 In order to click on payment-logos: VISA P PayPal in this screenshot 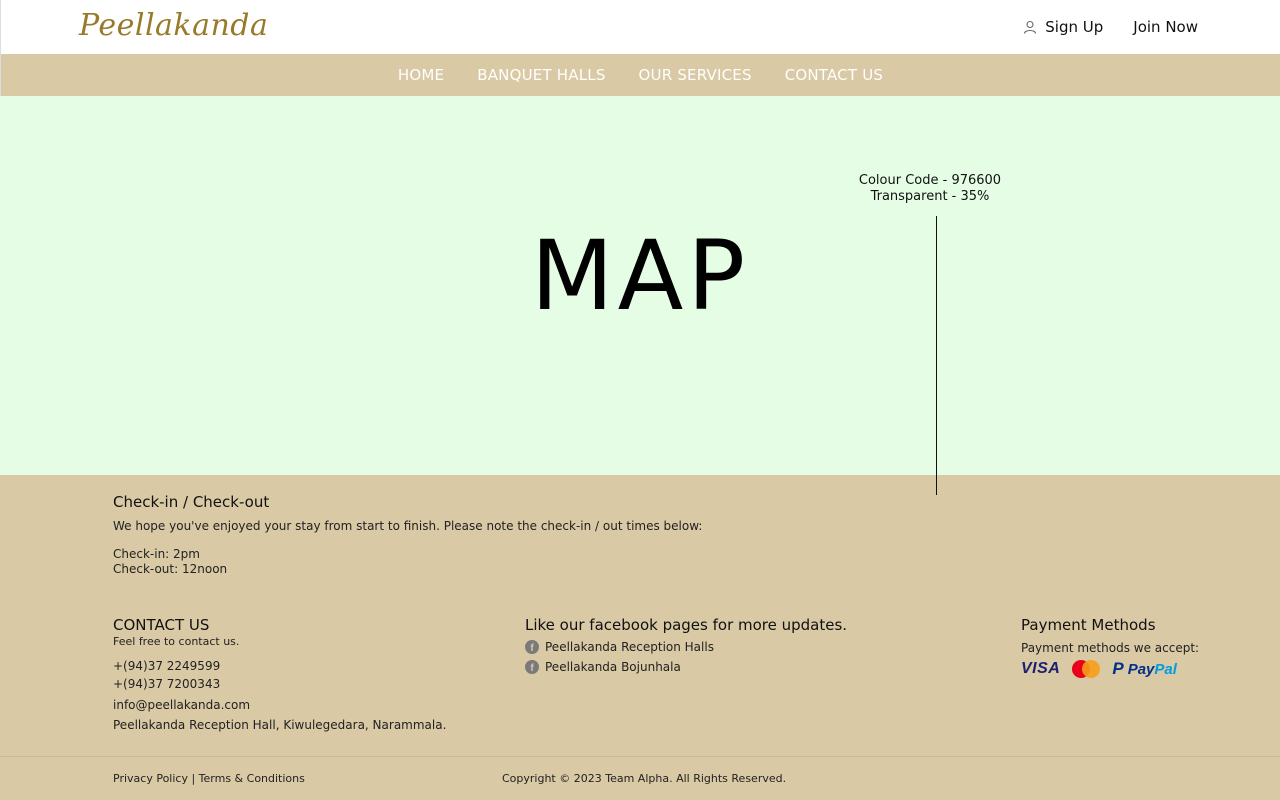, I will do `click(1110, 669)`.